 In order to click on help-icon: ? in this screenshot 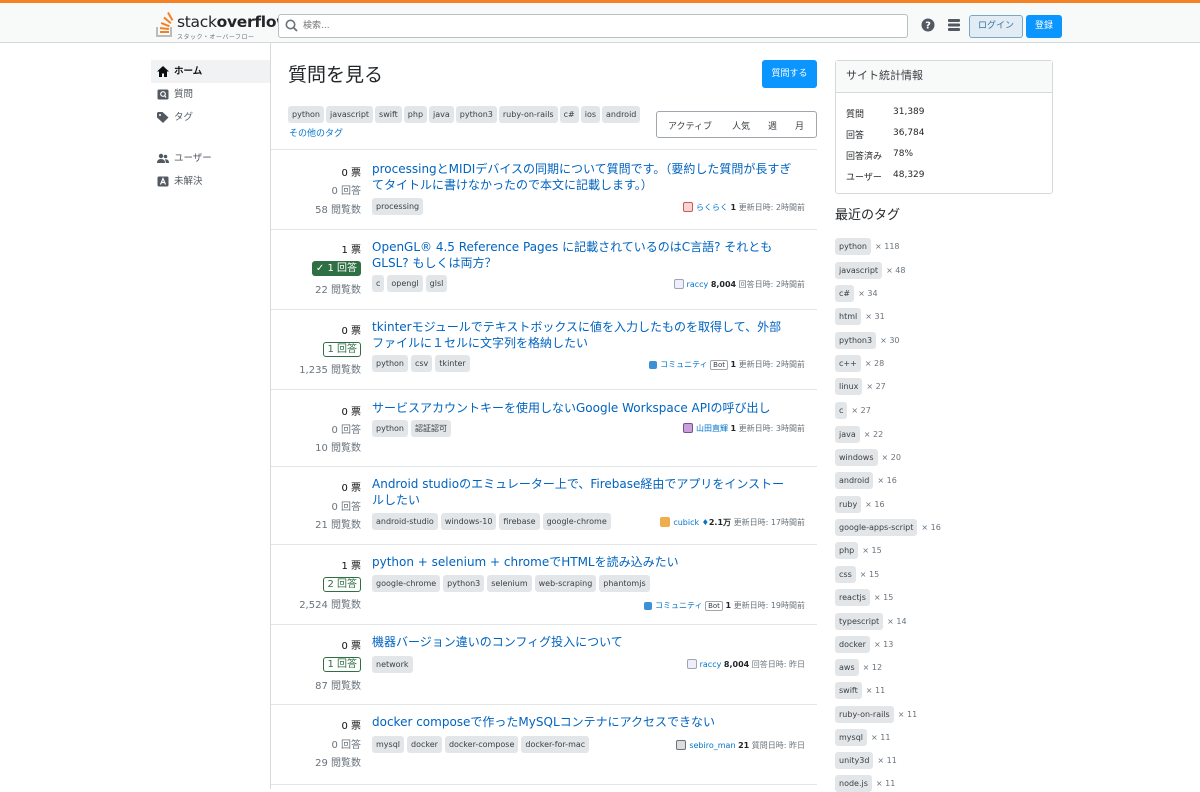, I will do `click(928, 25)`.